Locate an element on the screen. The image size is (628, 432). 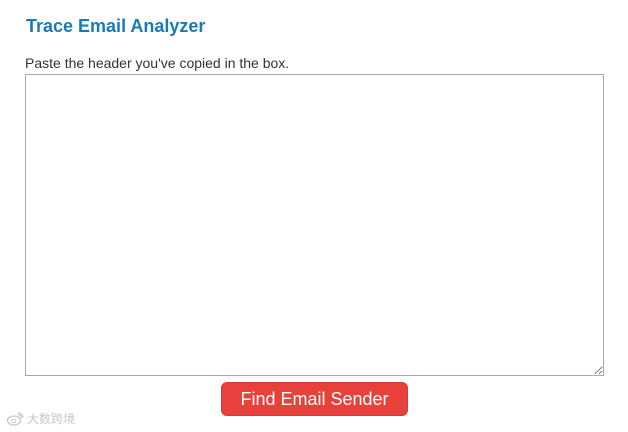
find-email-sender-button: Find Email Sender is located at coordinates (314, 399).